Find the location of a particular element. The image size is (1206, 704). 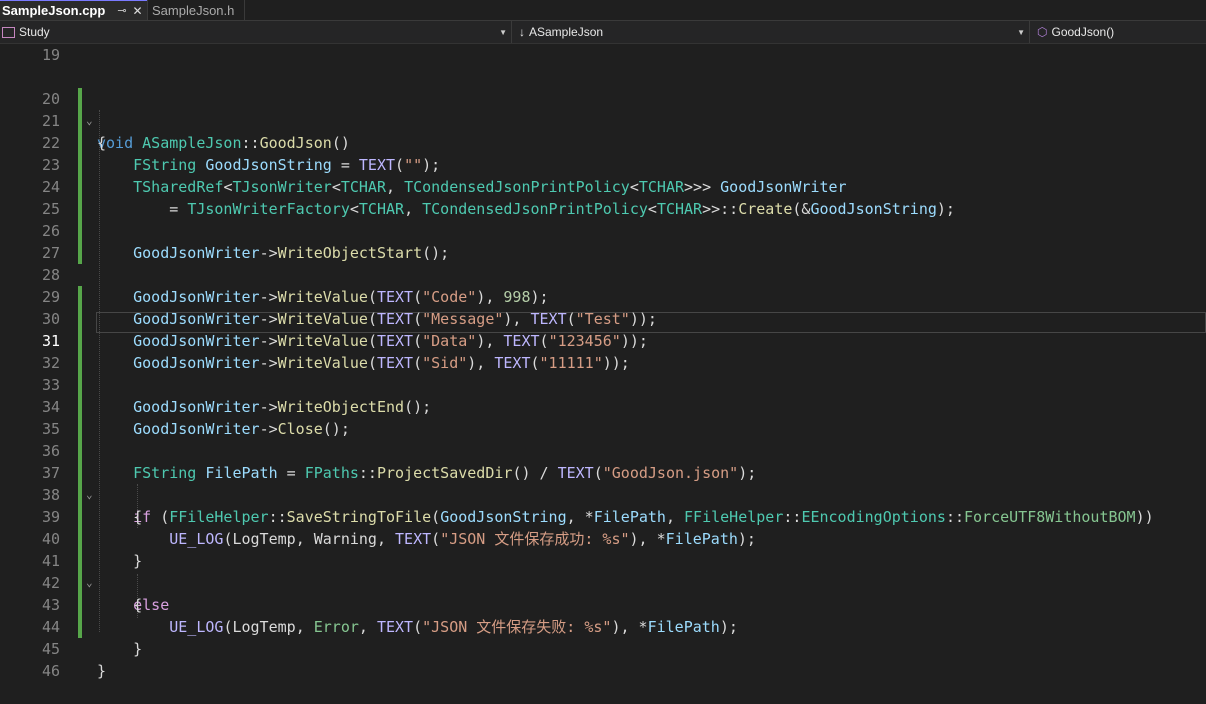

code-line: 35 is located at coordinates (603, 417).